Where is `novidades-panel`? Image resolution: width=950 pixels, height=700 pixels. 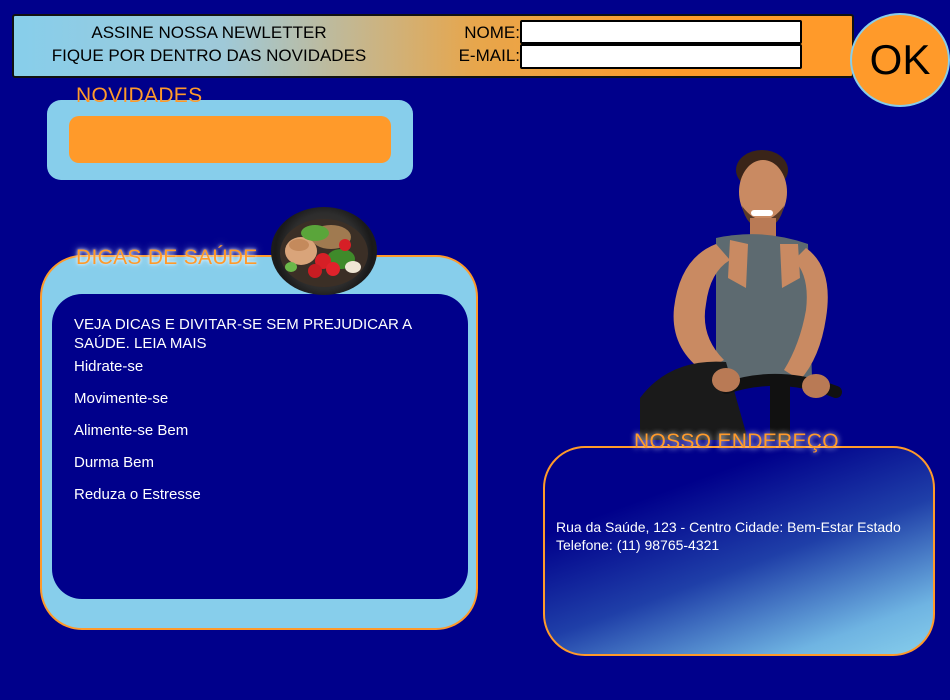 novidades-panel is located at coordinates (230, 140).